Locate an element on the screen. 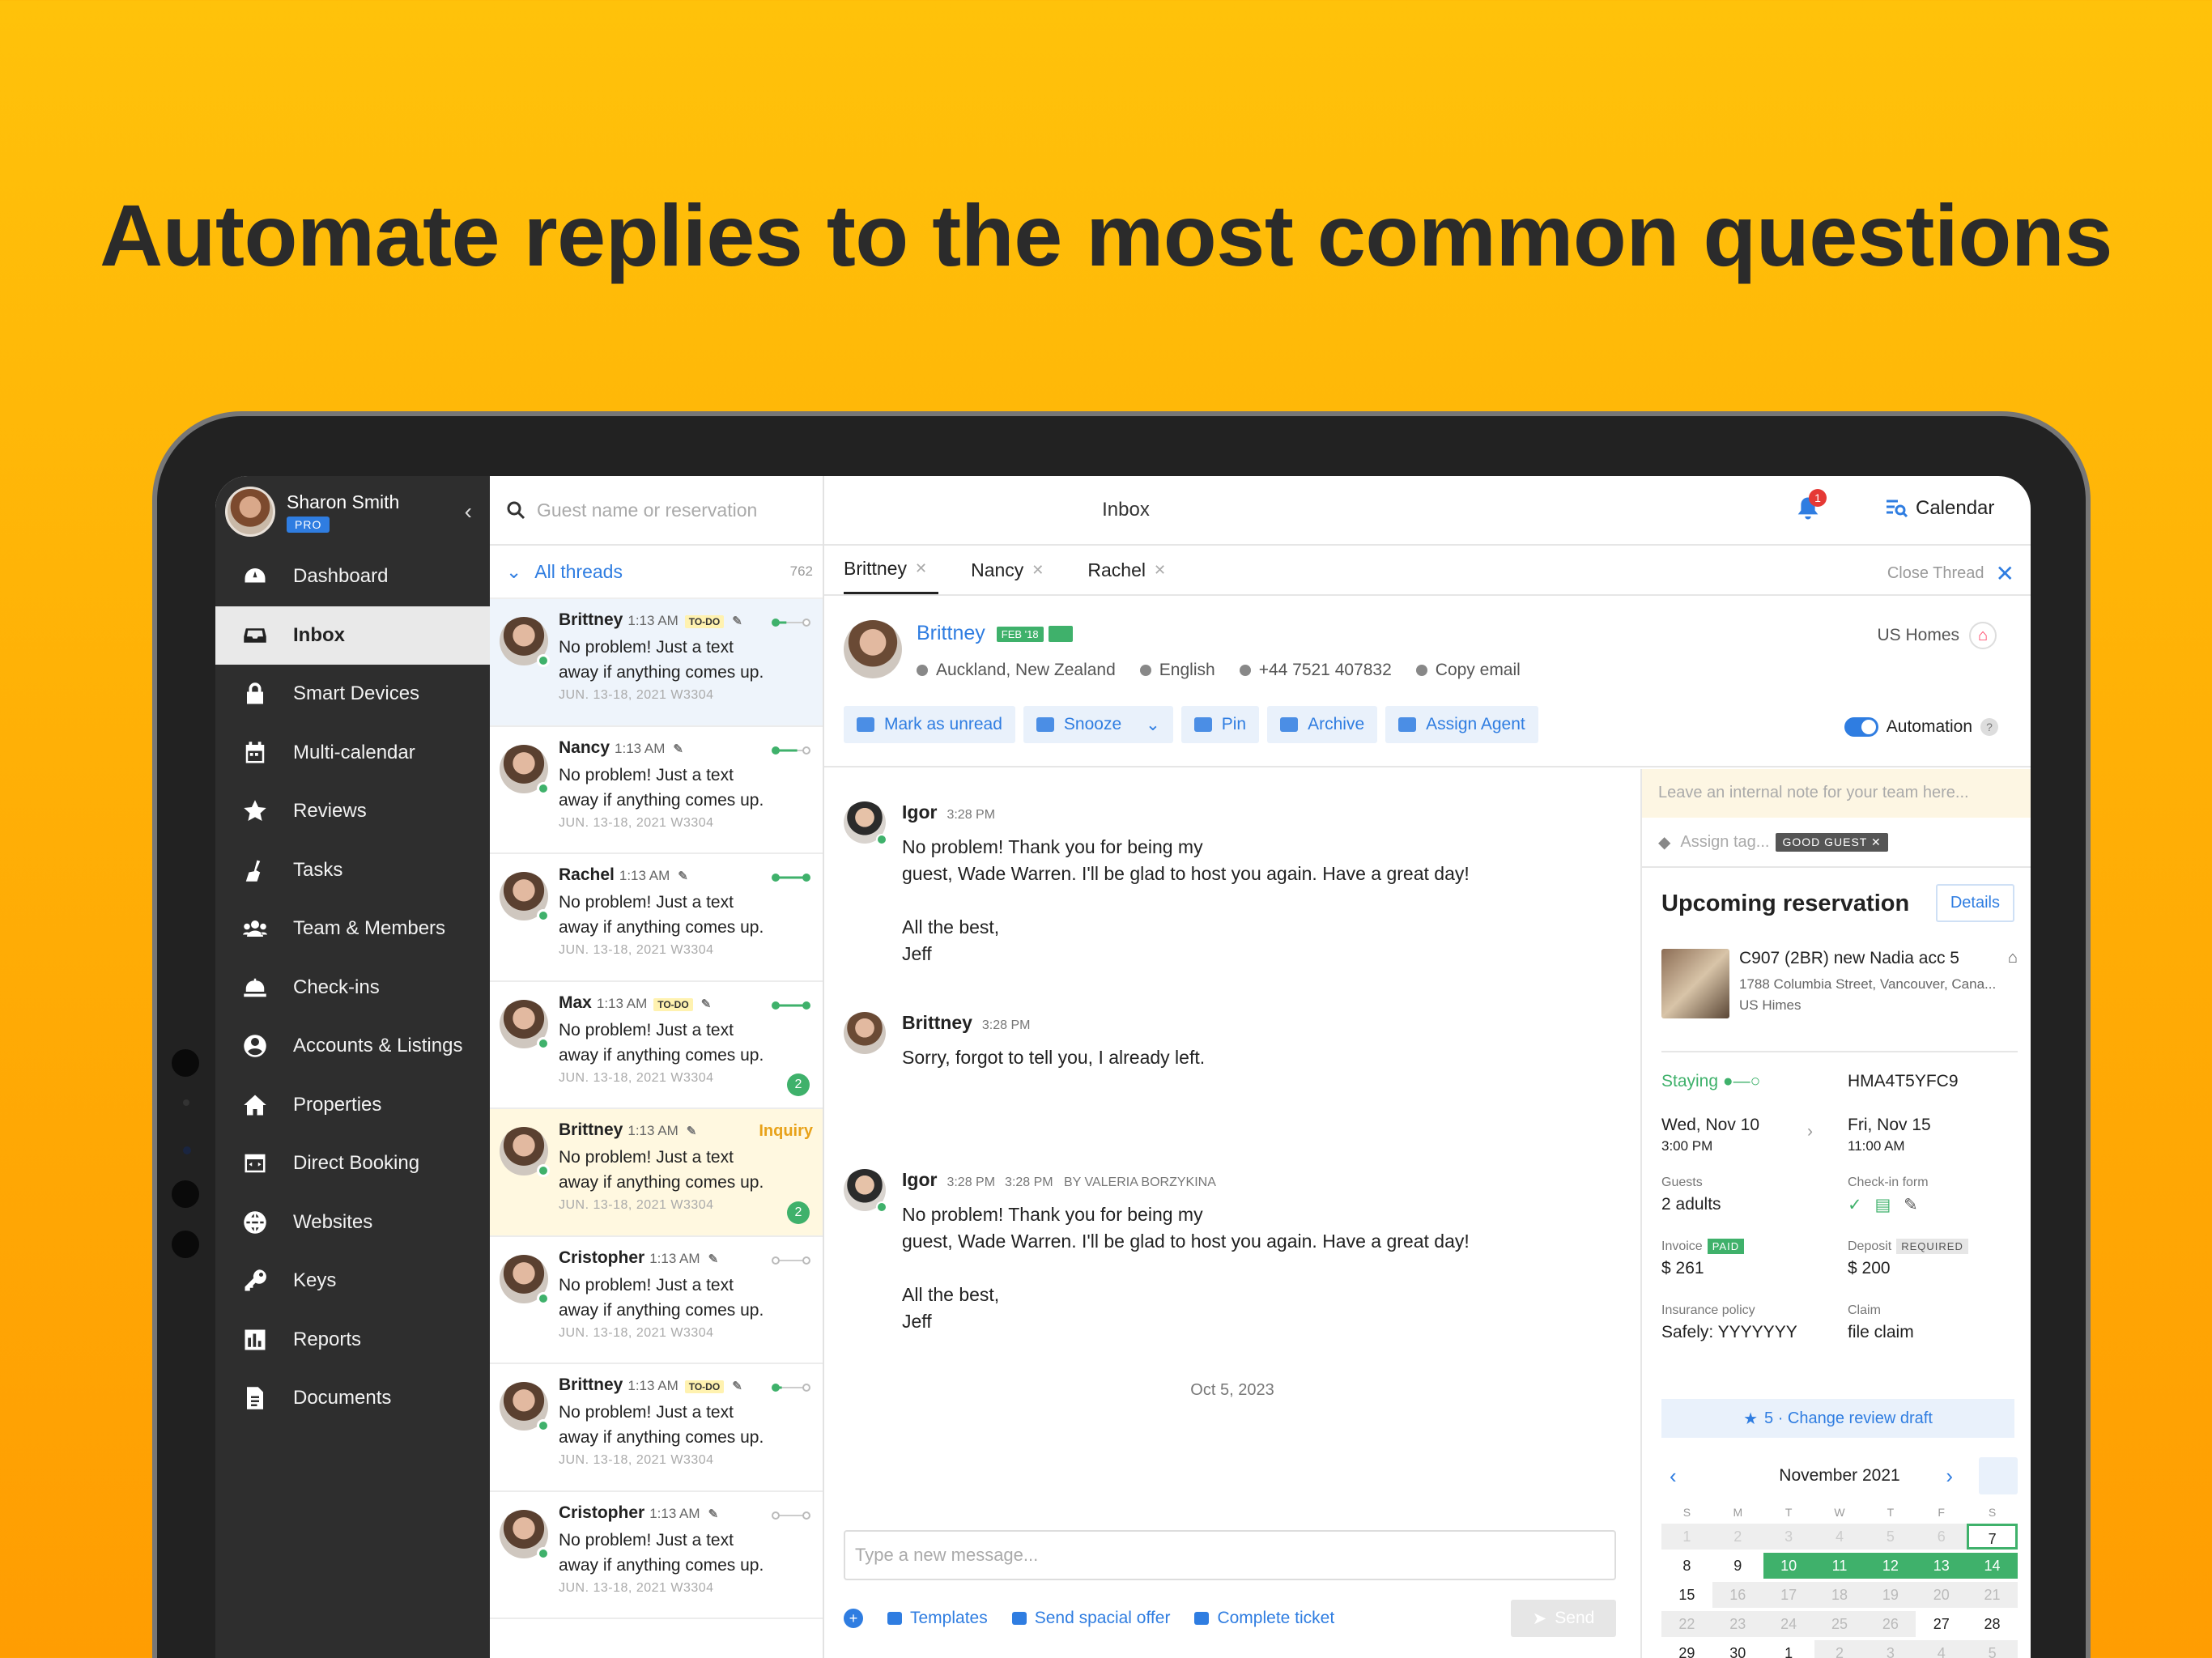 This screenshot has height=1658, width=2212. search-bar: Guest name or reservation is located at coordinates (657, 511).